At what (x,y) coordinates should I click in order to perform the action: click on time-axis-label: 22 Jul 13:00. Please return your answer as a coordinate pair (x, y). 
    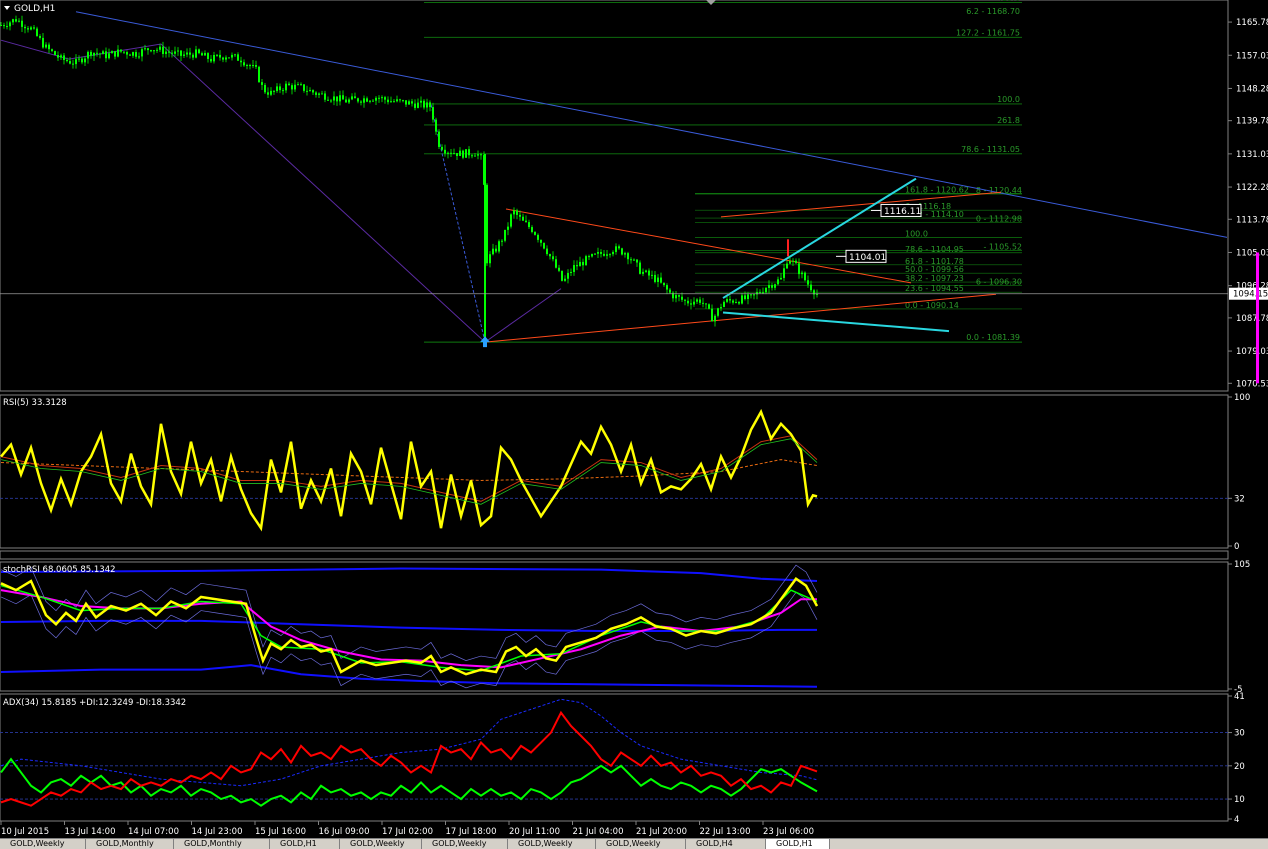
    Looking at the image, I should click on (725, 832).